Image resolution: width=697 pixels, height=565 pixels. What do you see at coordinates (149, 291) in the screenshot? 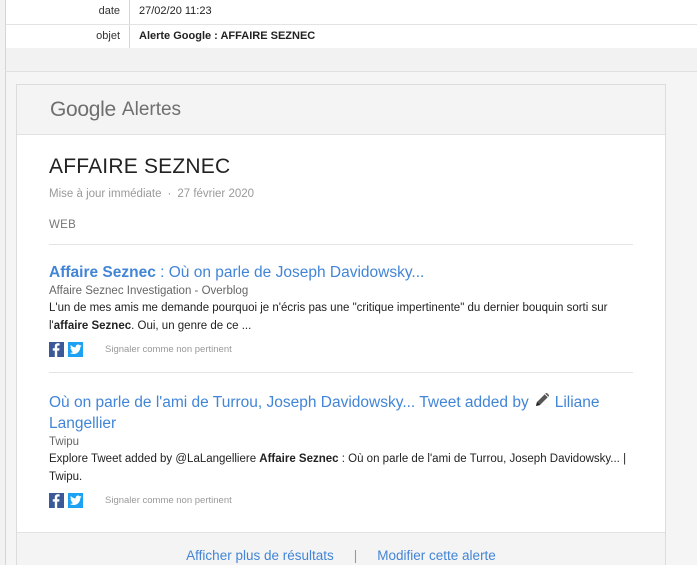
I see `result-source: Affaire Seznec Investigation - Overblog` at bounding box center [149, 291].